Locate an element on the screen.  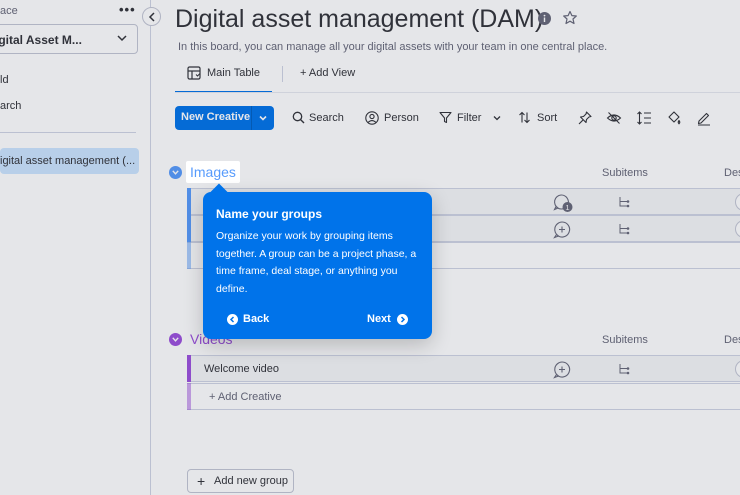
group-title-spotlight: Images is located at coordinates (213, 172).